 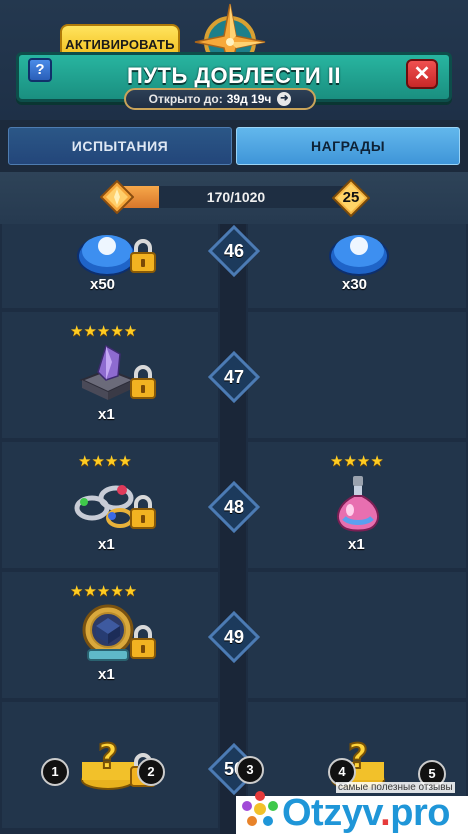 I want to click on level-number: 48, so click(x=234, y=507).